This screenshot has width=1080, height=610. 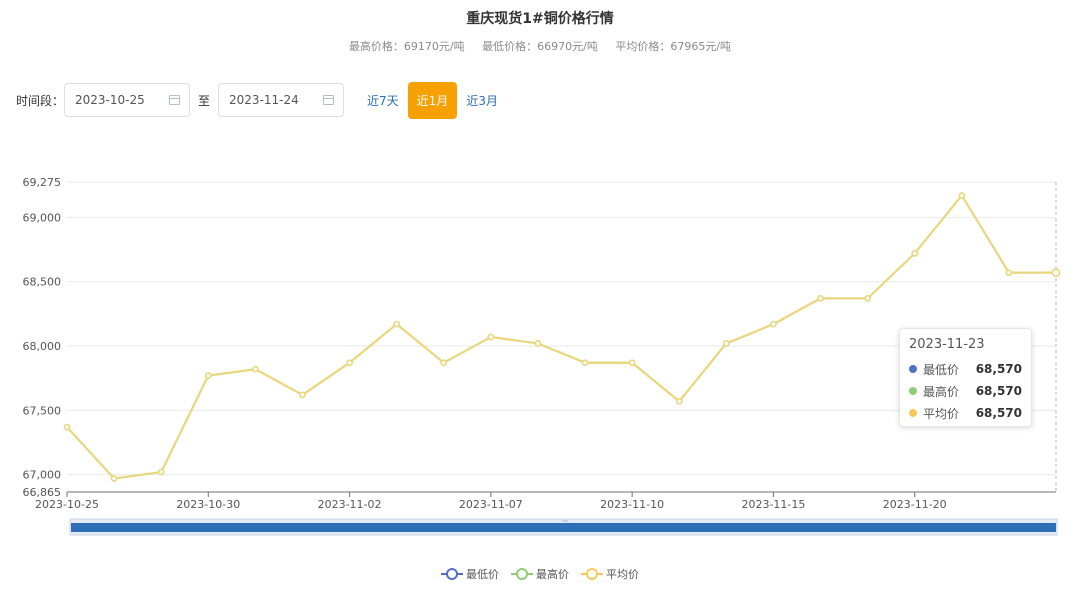 I want to click on y-tick-label: 67,500, so click(x=42, y=410).